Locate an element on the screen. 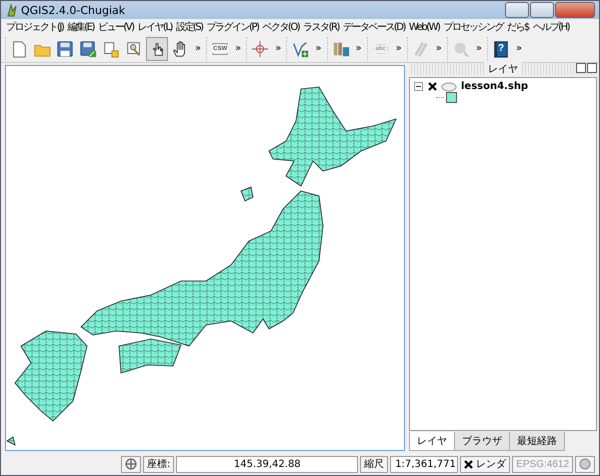 This screenshot has height=476, width=600. save-icon is located at coordinates (65, 48).